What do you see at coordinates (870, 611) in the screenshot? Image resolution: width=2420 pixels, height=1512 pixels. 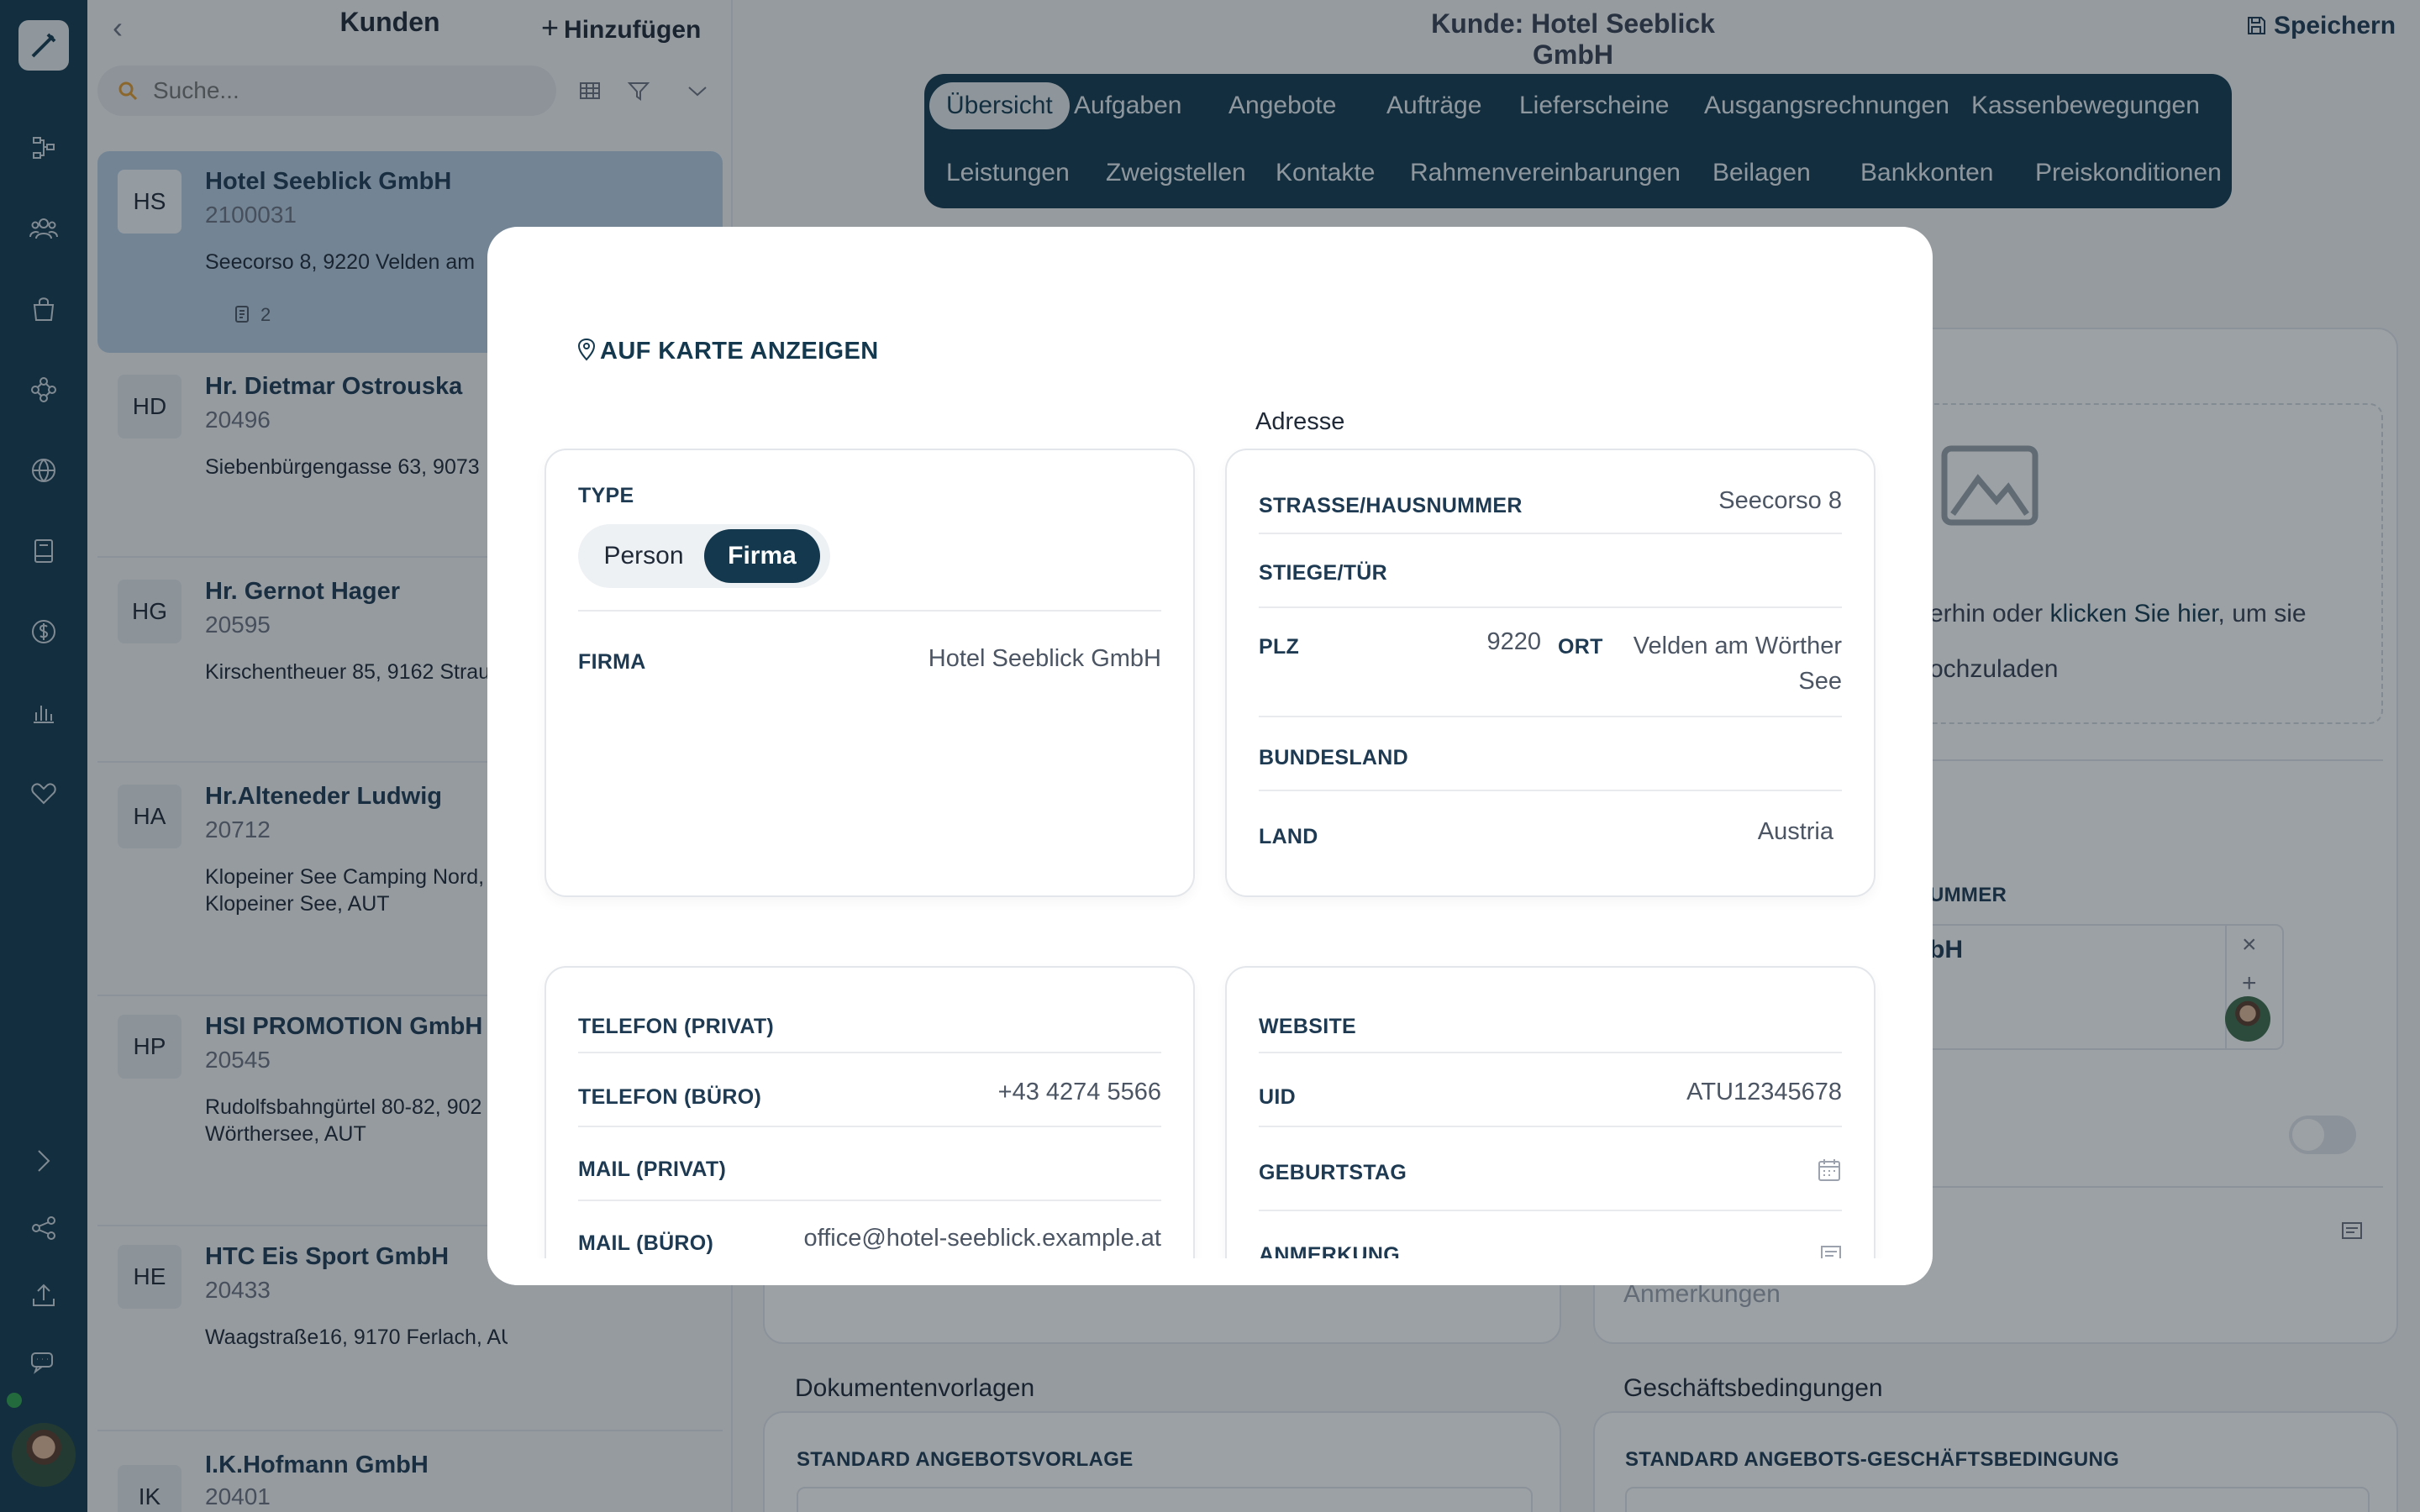 I see `divider` at bounding box center [870, 611].